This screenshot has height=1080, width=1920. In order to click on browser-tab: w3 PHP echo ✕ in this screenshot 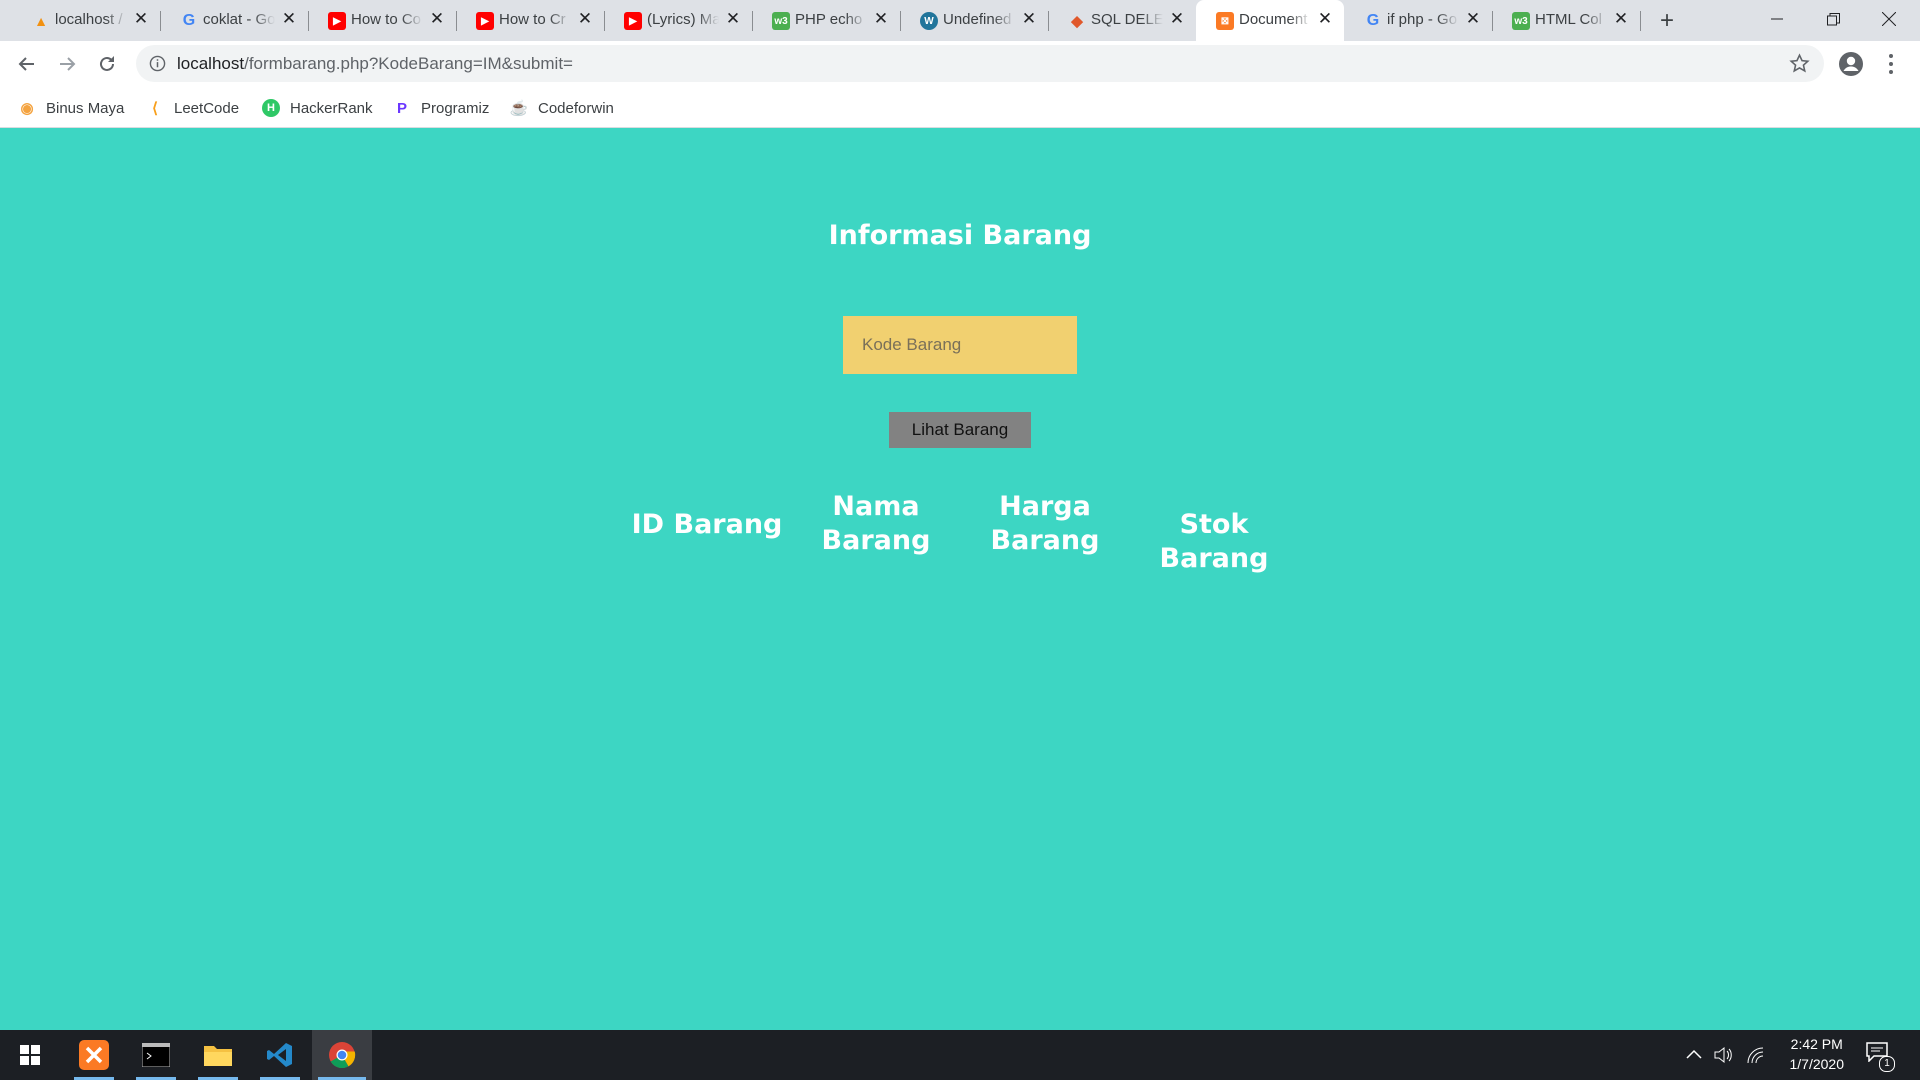, I will do `click(826, 20)`.